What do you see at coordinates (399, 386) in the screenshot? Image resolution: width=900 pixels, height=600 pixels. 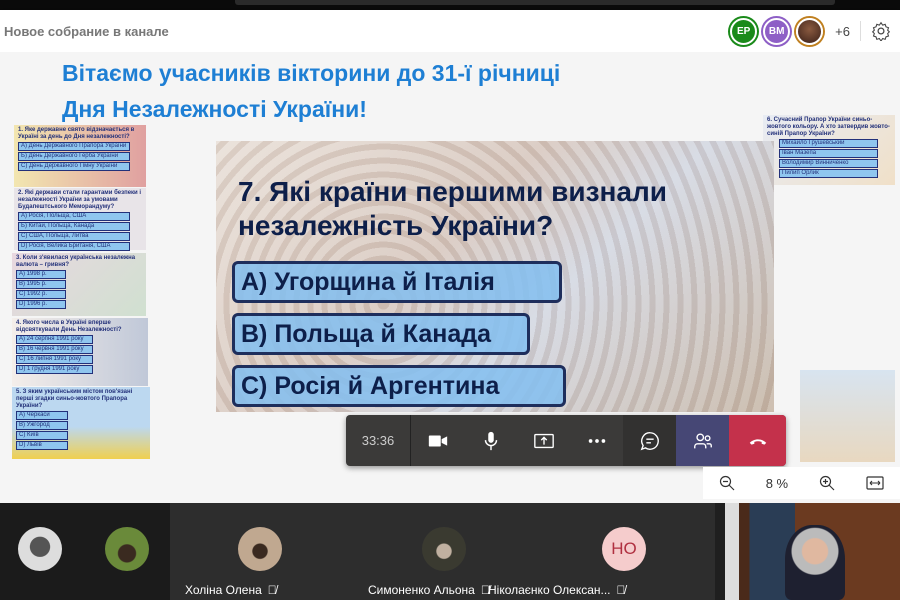 I see `answer-c: C) Росія й Аргентина` at bounding box center [399, 386].